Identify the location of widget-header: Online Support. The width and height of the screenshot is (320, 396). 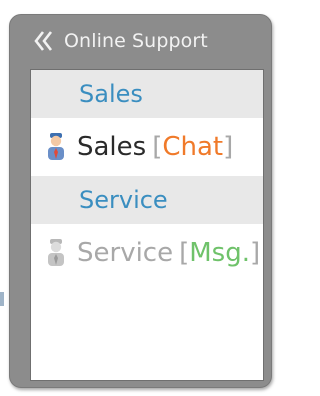
(140, 41).